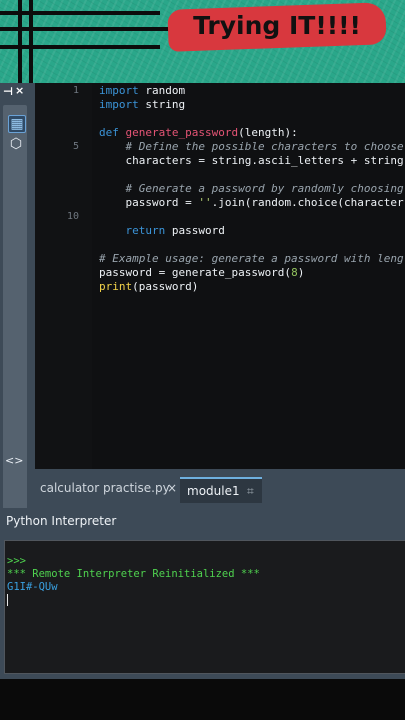 The height and width of the screenshot is (720, 405). What do you see at coordinates (15, 328) in the screenshot?
I see `tool-panel: ▦ ⬡` at bounding box center [15, 328].